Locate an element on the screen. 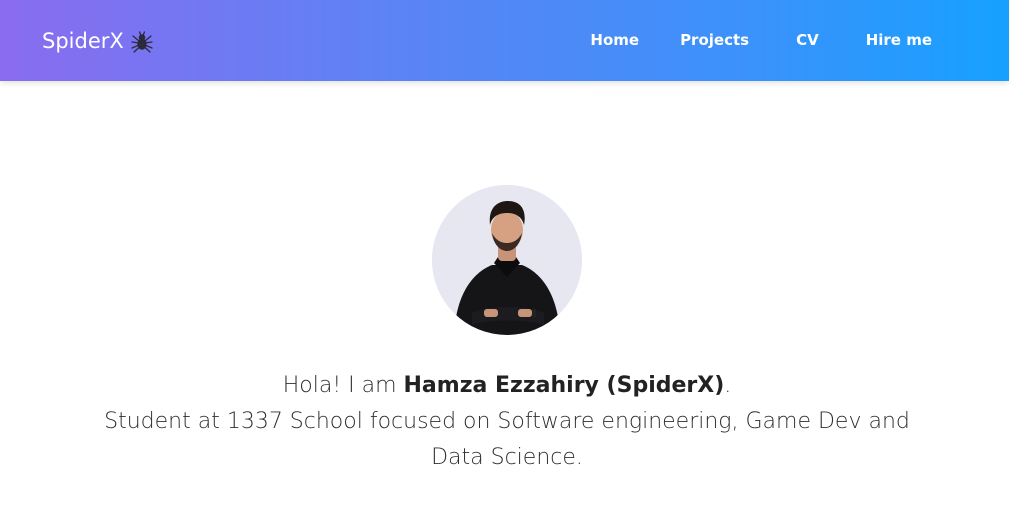 The height and width of the screenshot is (526, 1009). greeting-suffix: . is located at coordinates (728, 385).